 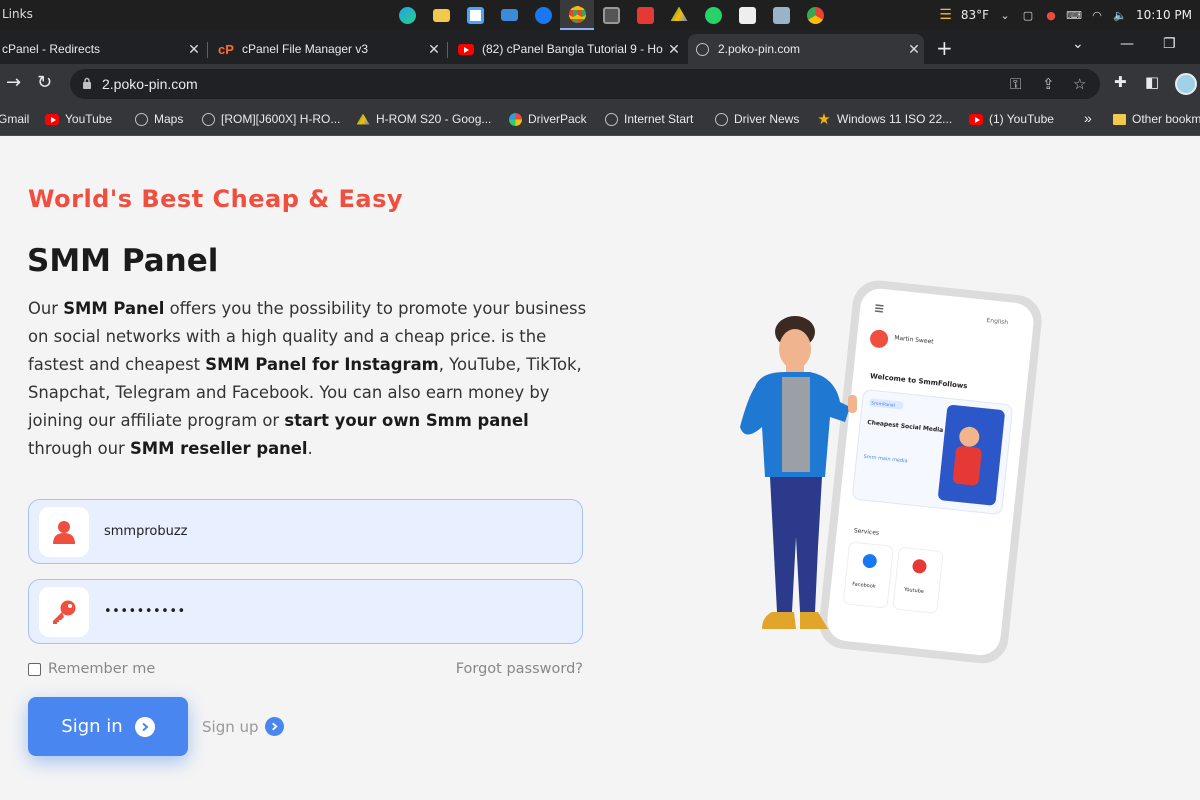 I want to click on desc-bold: SMM reseller panel, so click(x=218, y=448).